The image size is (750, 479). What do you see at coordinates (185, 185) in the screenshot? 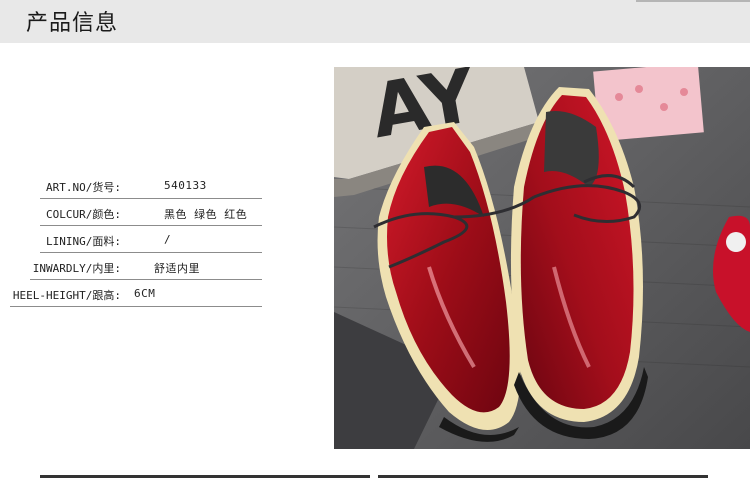
I see `spec-value: 540133` at bounding box center [185, 185].